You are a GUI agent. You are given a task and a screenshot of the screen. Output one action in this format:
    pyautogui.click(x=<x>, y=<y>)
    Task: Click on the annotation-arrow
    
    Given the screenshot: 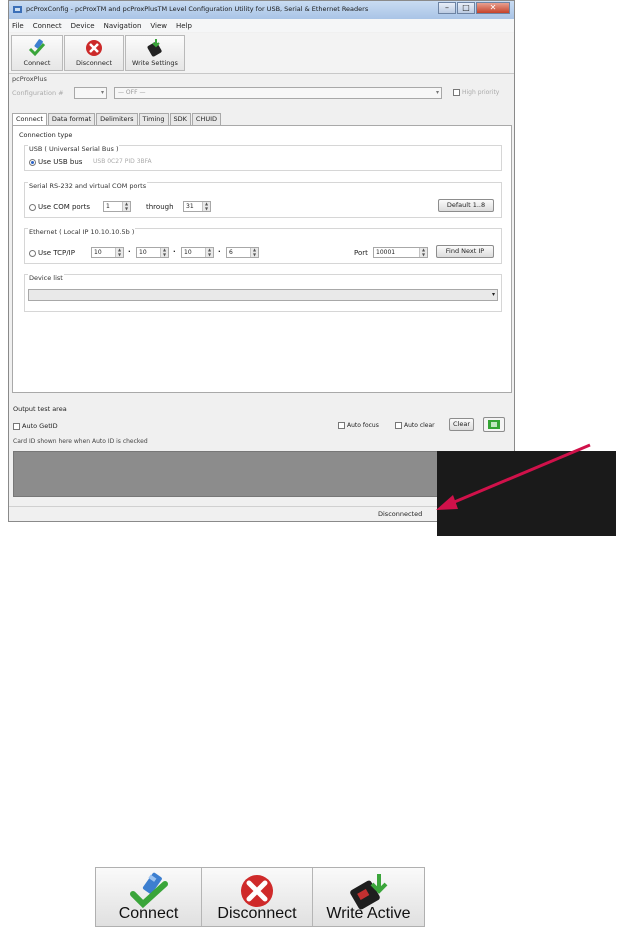 What is the action you would take?
    pyautogui.click(x=513, y=476)
    